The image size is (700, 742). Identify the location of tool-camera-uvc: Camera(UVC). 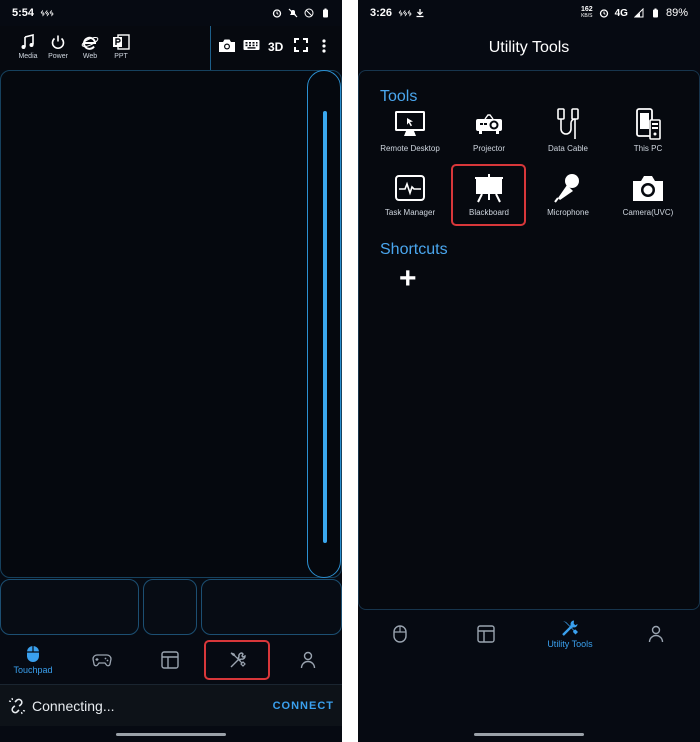
(648, 199).